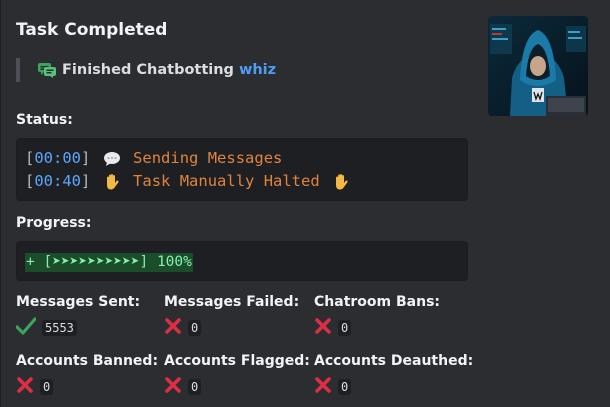  Describe the element at coordinates (377, 316) in the screenshot. I see `field-chatroom-bans: Chatroom Bans: 0` at that location.